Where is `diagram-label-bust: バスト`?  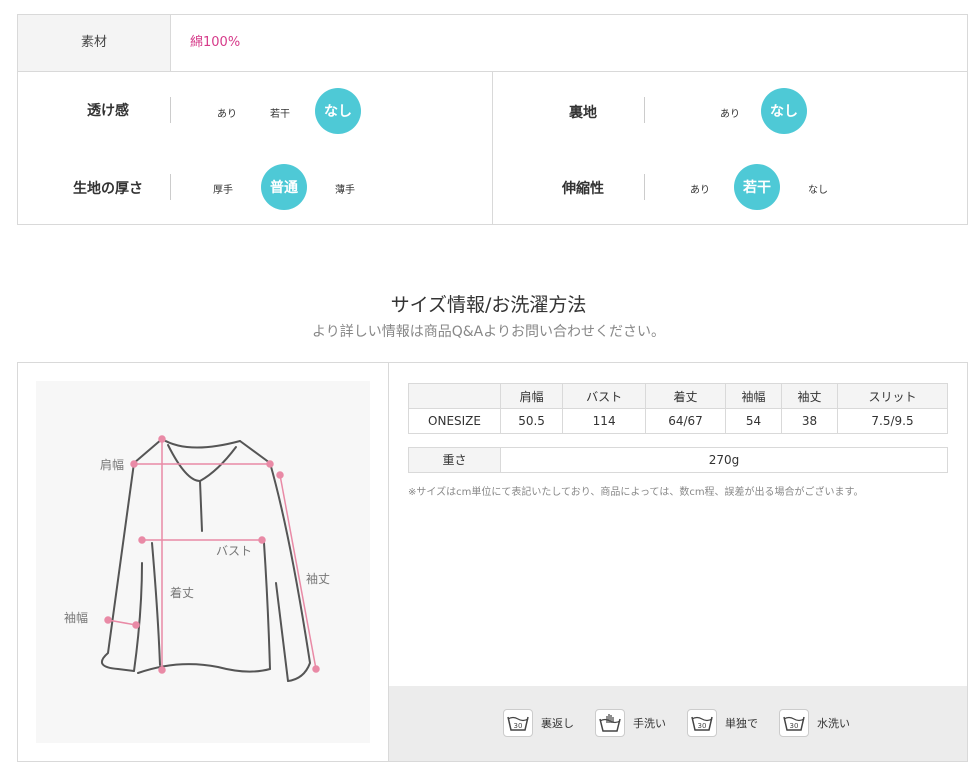
diagram-label-bust: バスト is located at coordinates (234, 551).